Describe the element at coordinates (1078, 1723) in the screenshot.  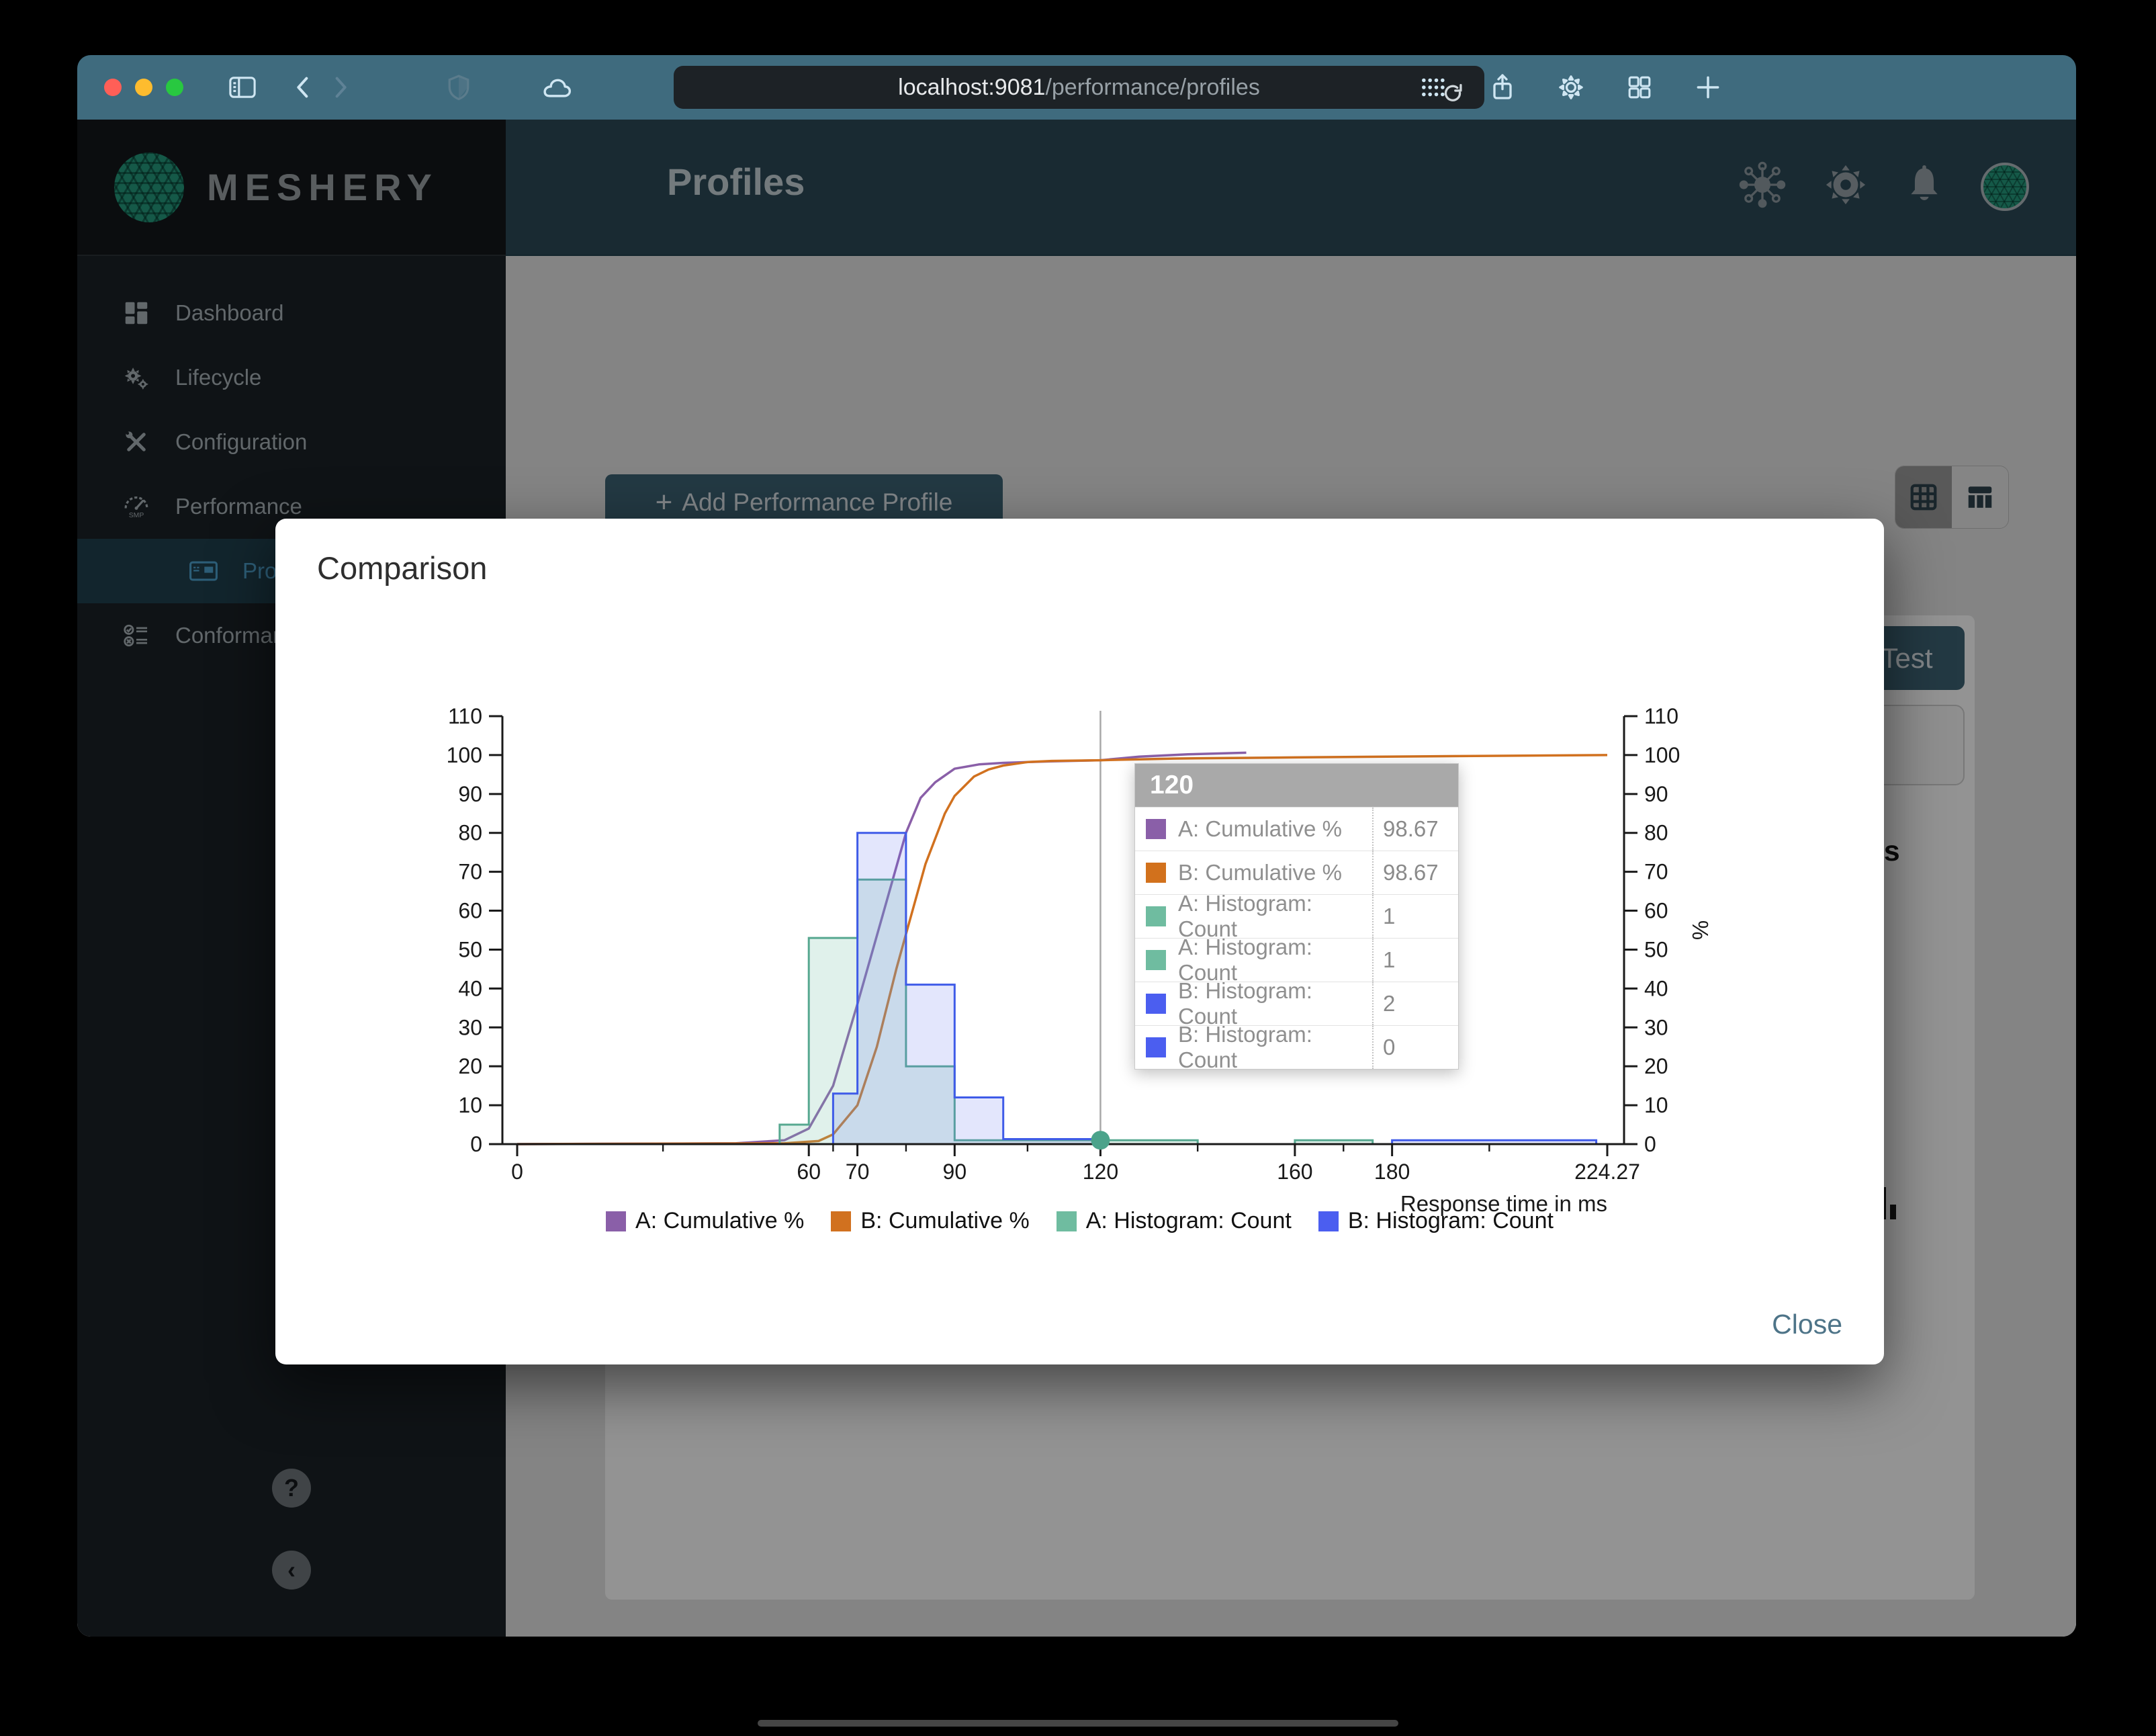
I see `dock-indicator` at that location.